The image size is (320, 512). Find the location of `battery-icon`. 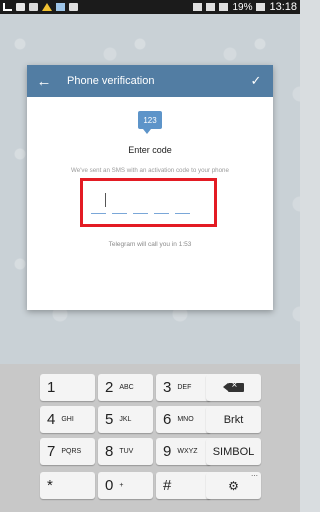

battery-icon is located at coordinates (261, 7).